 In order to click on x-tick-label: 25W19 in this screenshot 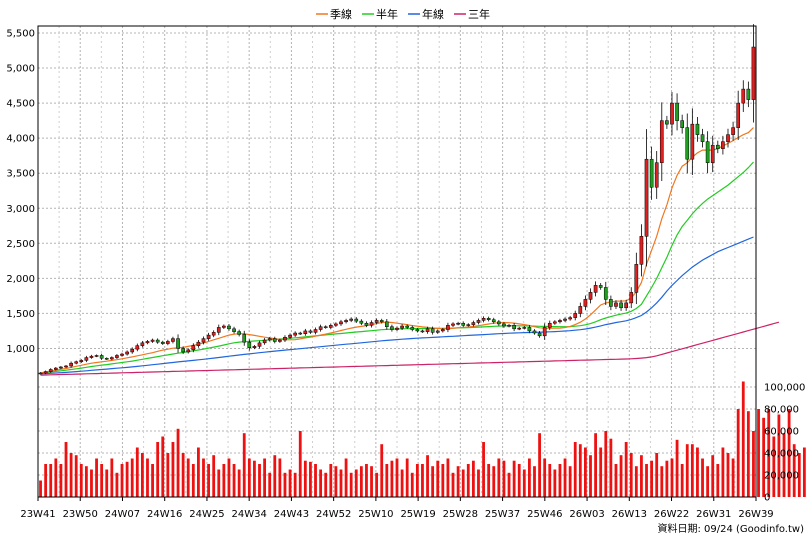, I will do `click(417, 514)`.